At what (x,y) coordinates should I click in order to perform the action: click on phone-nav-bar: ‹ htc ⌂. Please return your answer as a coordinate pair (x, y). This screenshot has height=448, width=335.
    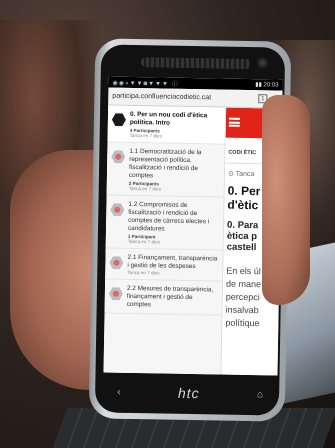
    Looking at the image, I should click on (190, 393).